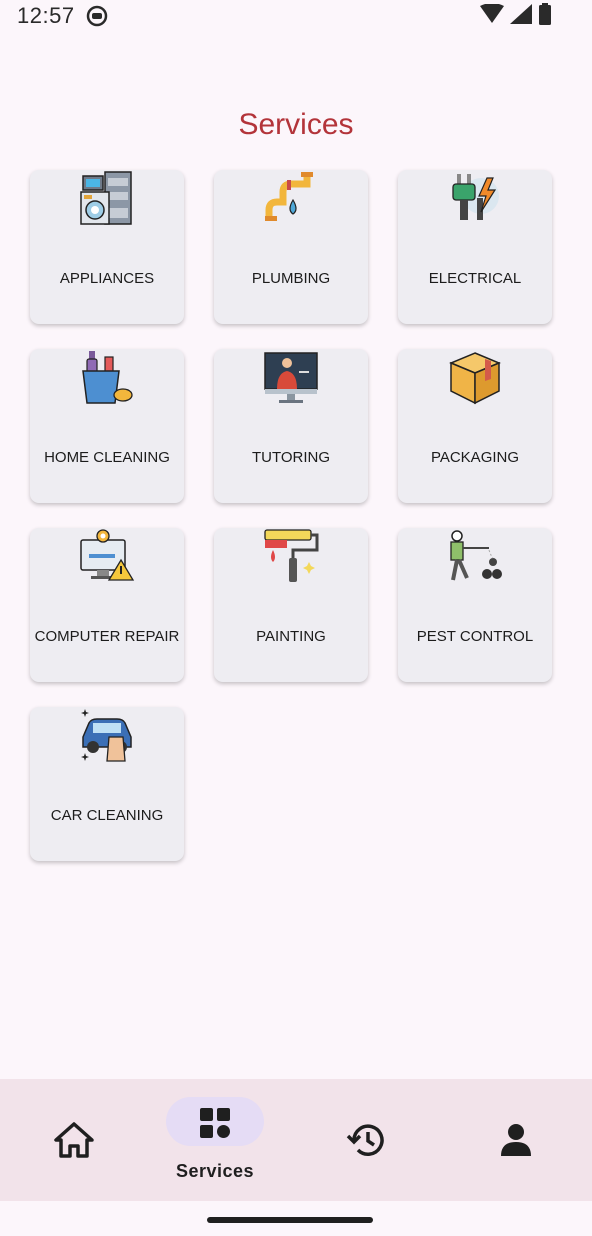 Image resolution: width=592 pixels, height=1236 pixels. What do you see at coordinates (545, 14) in the screenshot?
I see `battery-icon` at bounding box center [545, 14].